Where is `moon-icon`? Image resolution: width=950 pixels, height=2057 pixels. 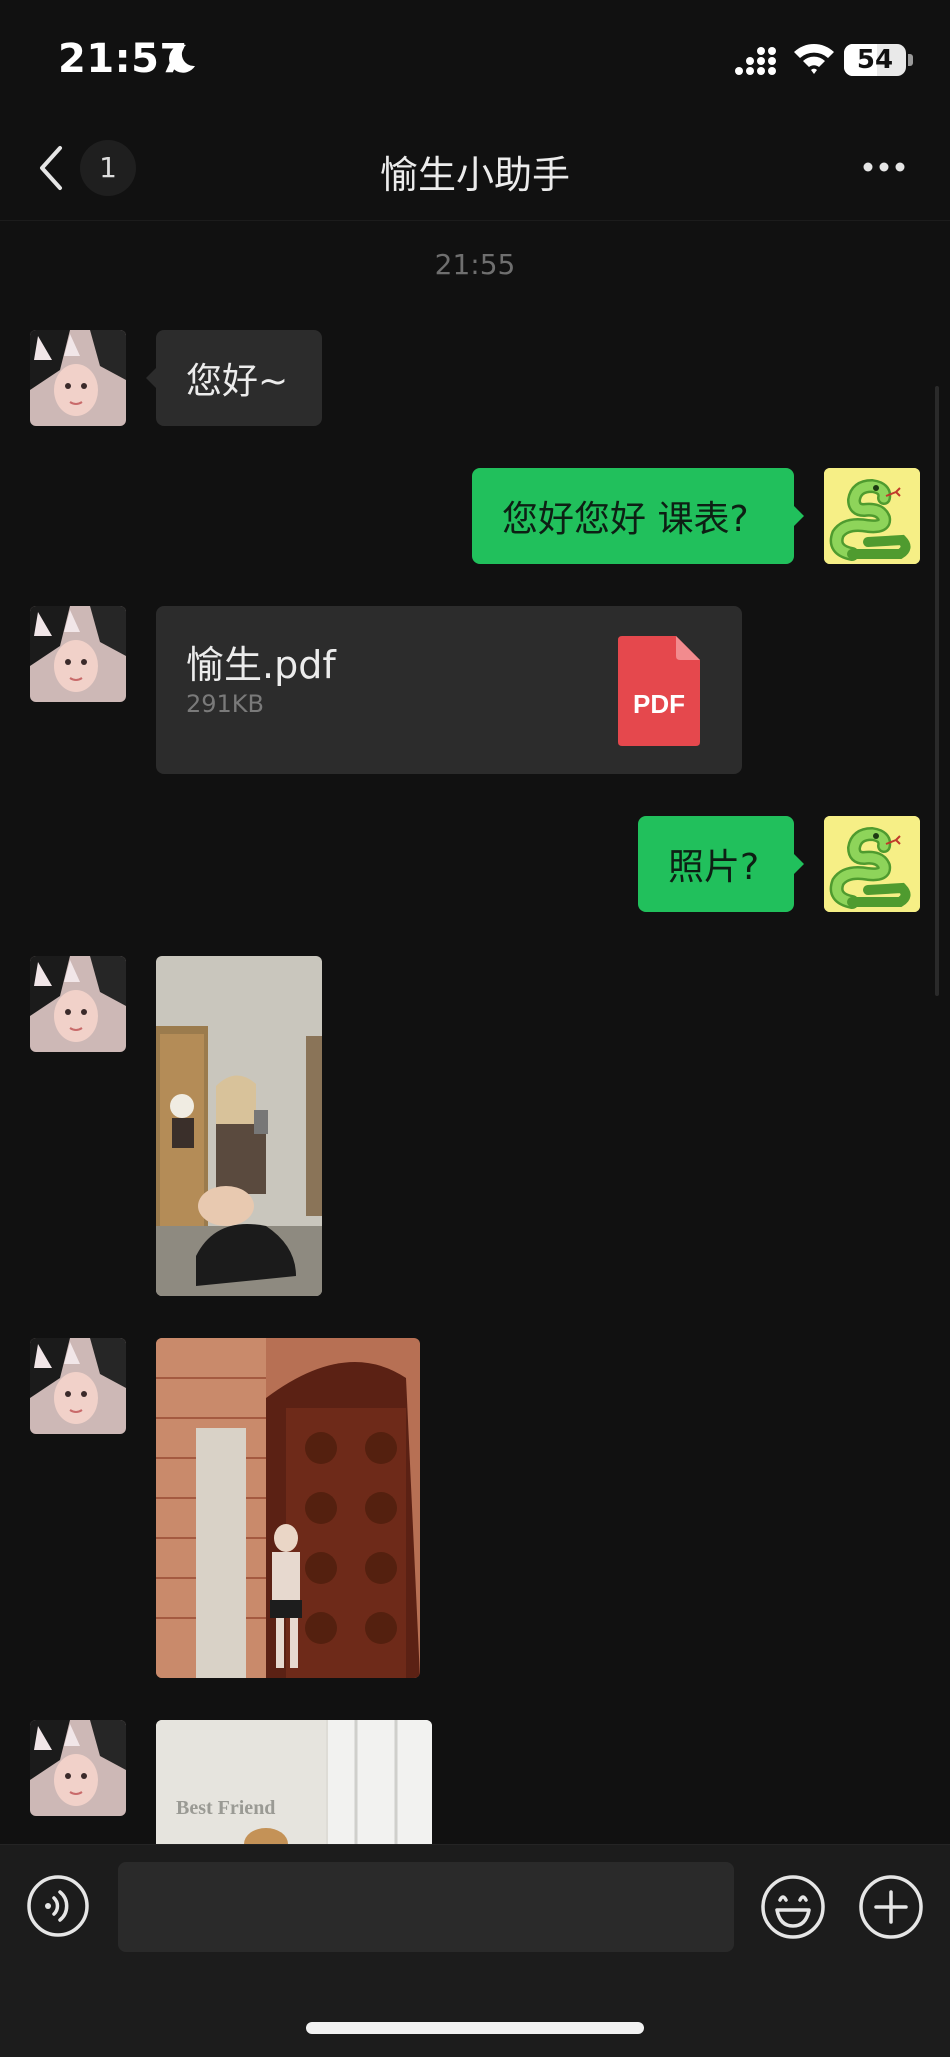
moon-icon is located at coordinates (182, 58).